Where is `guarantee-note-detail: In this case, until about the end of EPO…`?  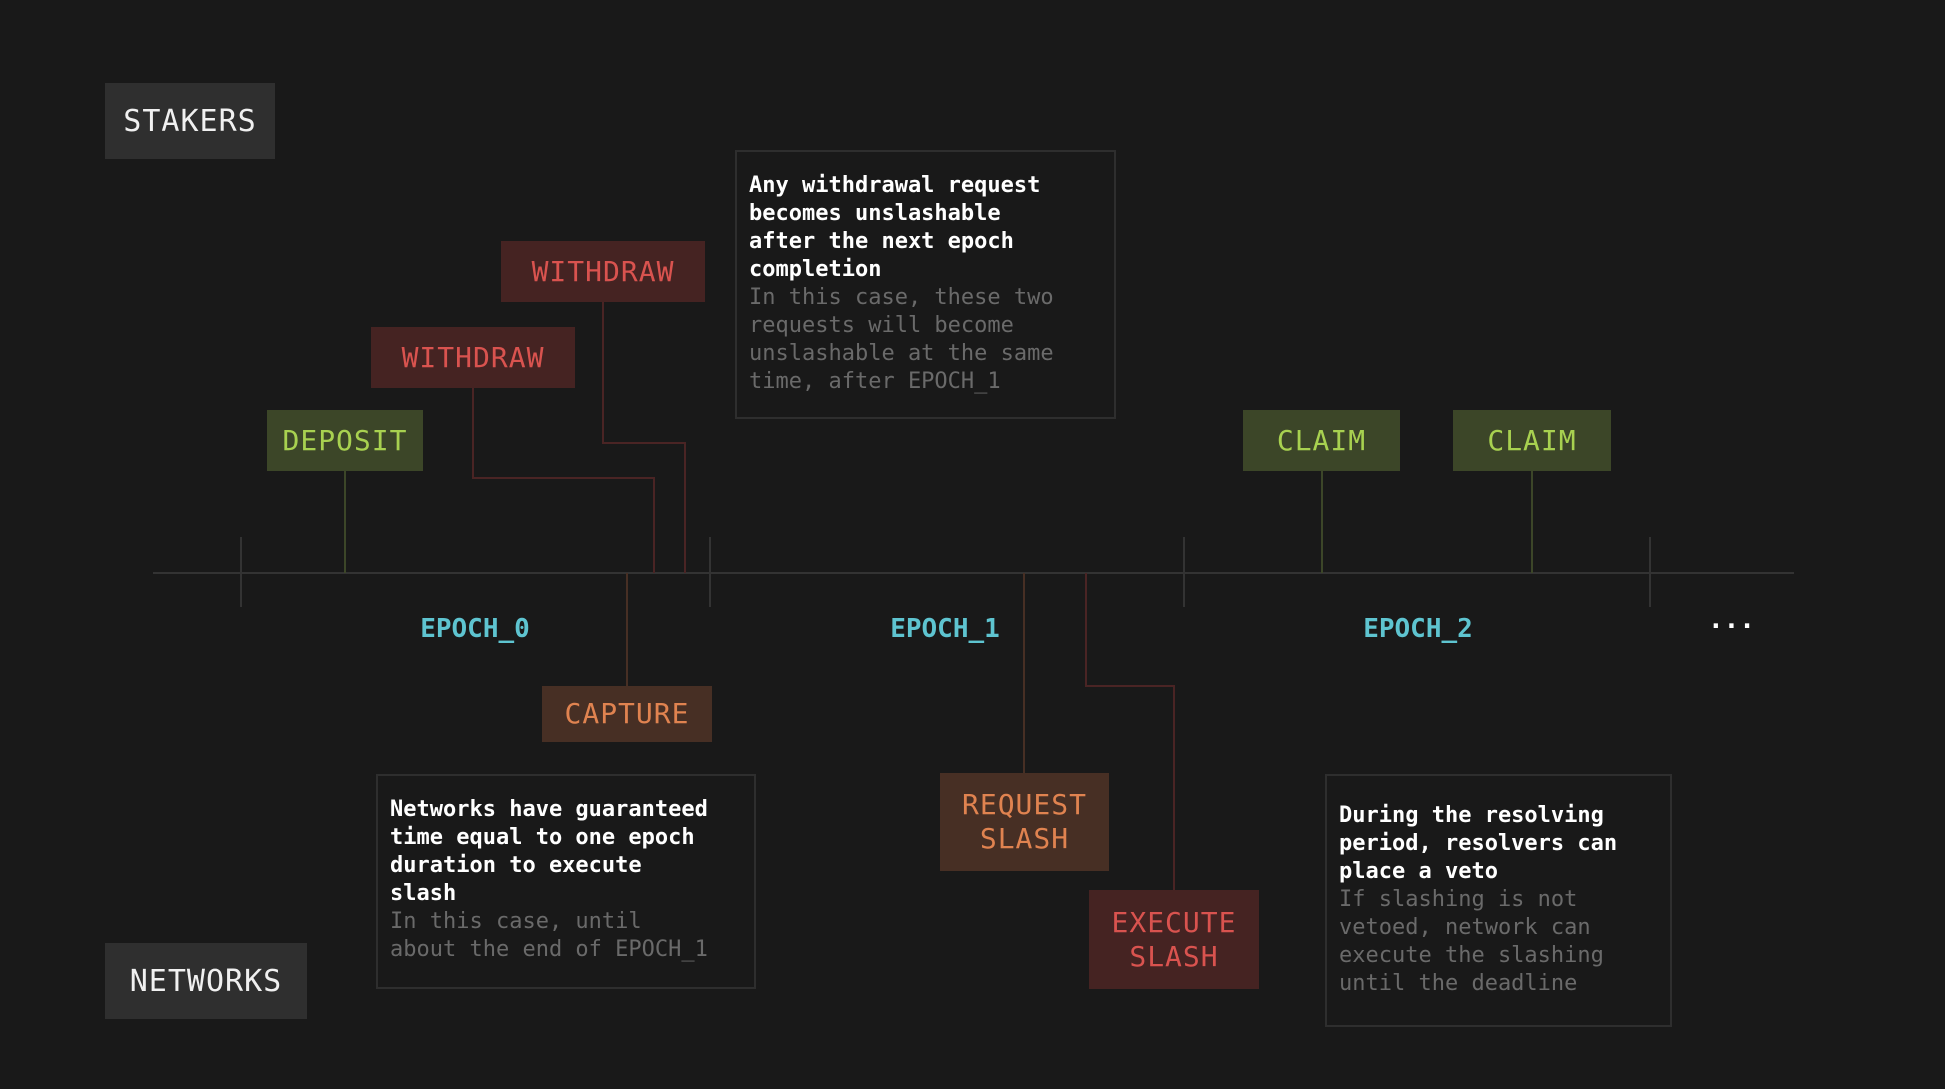
guarantee-note-detail: In this case, until about the end of EPO… is located at coordinates (549, 935).